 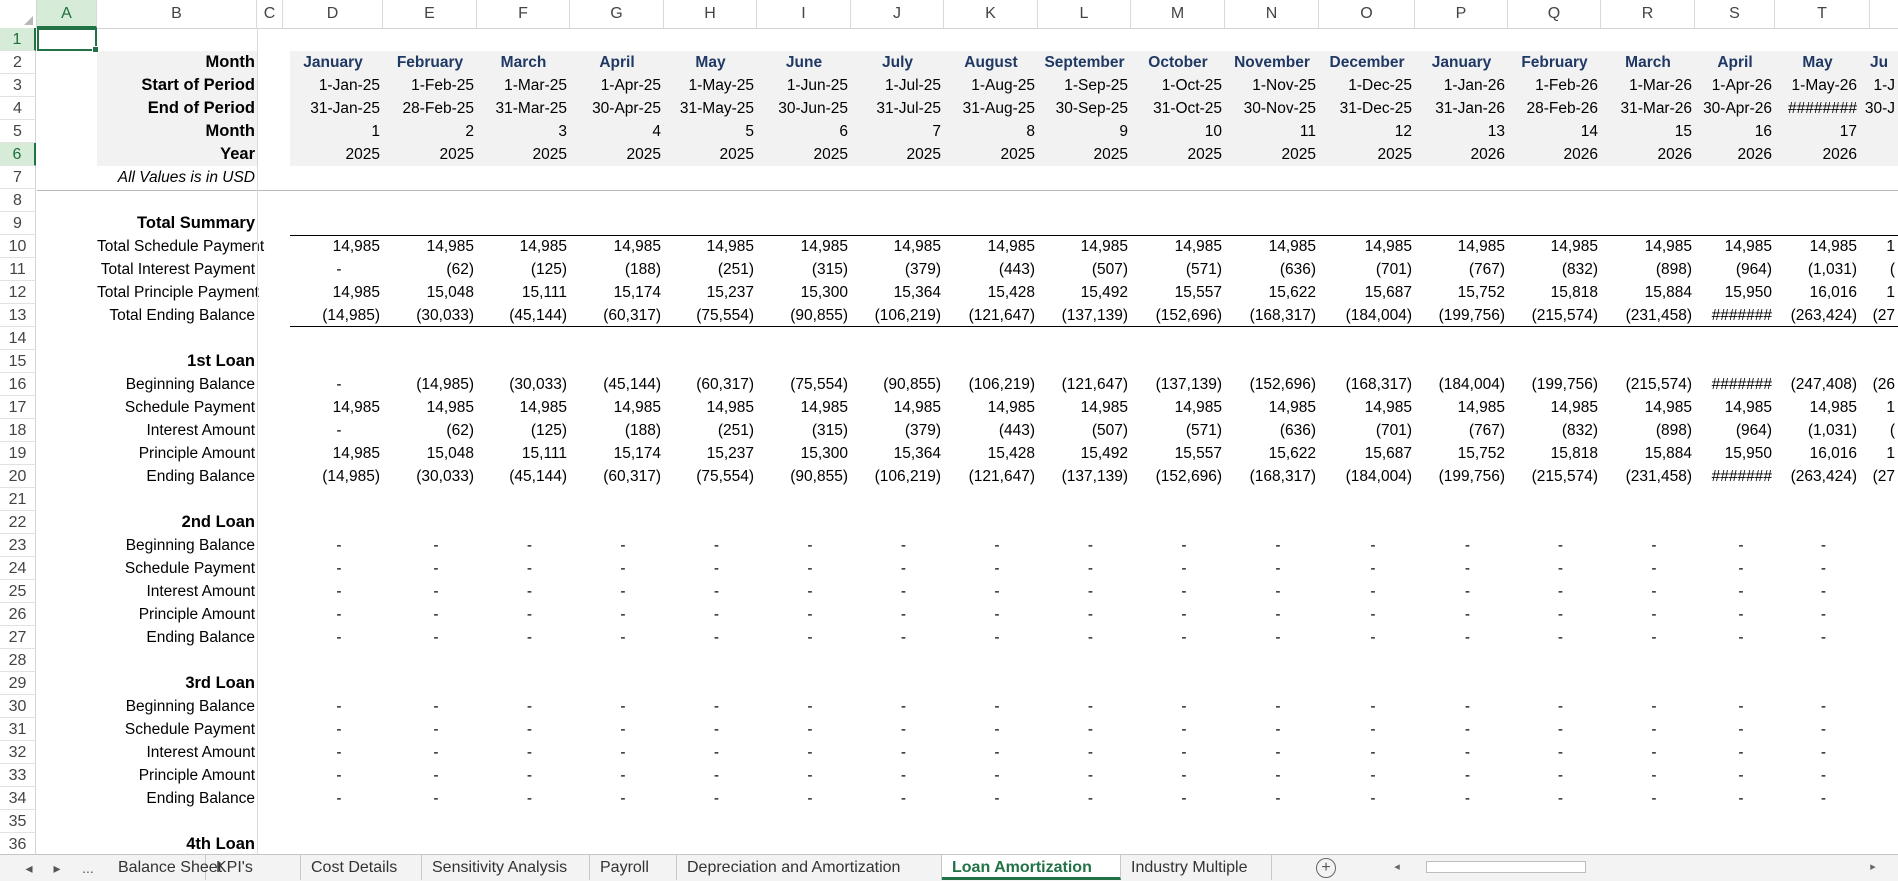 What do you see at coordinates (18, 568) in the screenshot?
I see `row-header: 24` at bounding box center [18, 568].